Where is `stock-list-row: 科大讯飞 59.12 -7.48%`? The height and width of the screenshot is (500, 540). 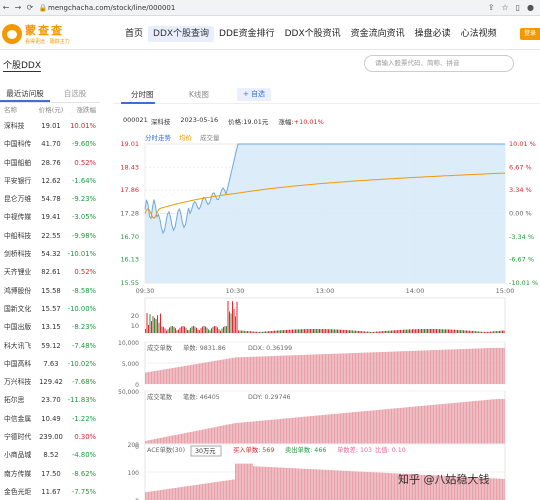 stock-list-row: 科大讯飞 59.12 -7.48% is located at coordinates (50, 346).